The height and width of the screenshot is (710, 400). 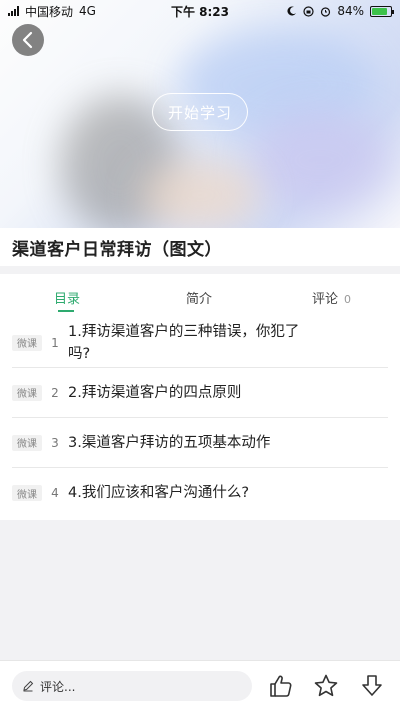 I want to click on lesson-title: 4.我们应该和客户沟通什么?, so click(x=159, y=493).